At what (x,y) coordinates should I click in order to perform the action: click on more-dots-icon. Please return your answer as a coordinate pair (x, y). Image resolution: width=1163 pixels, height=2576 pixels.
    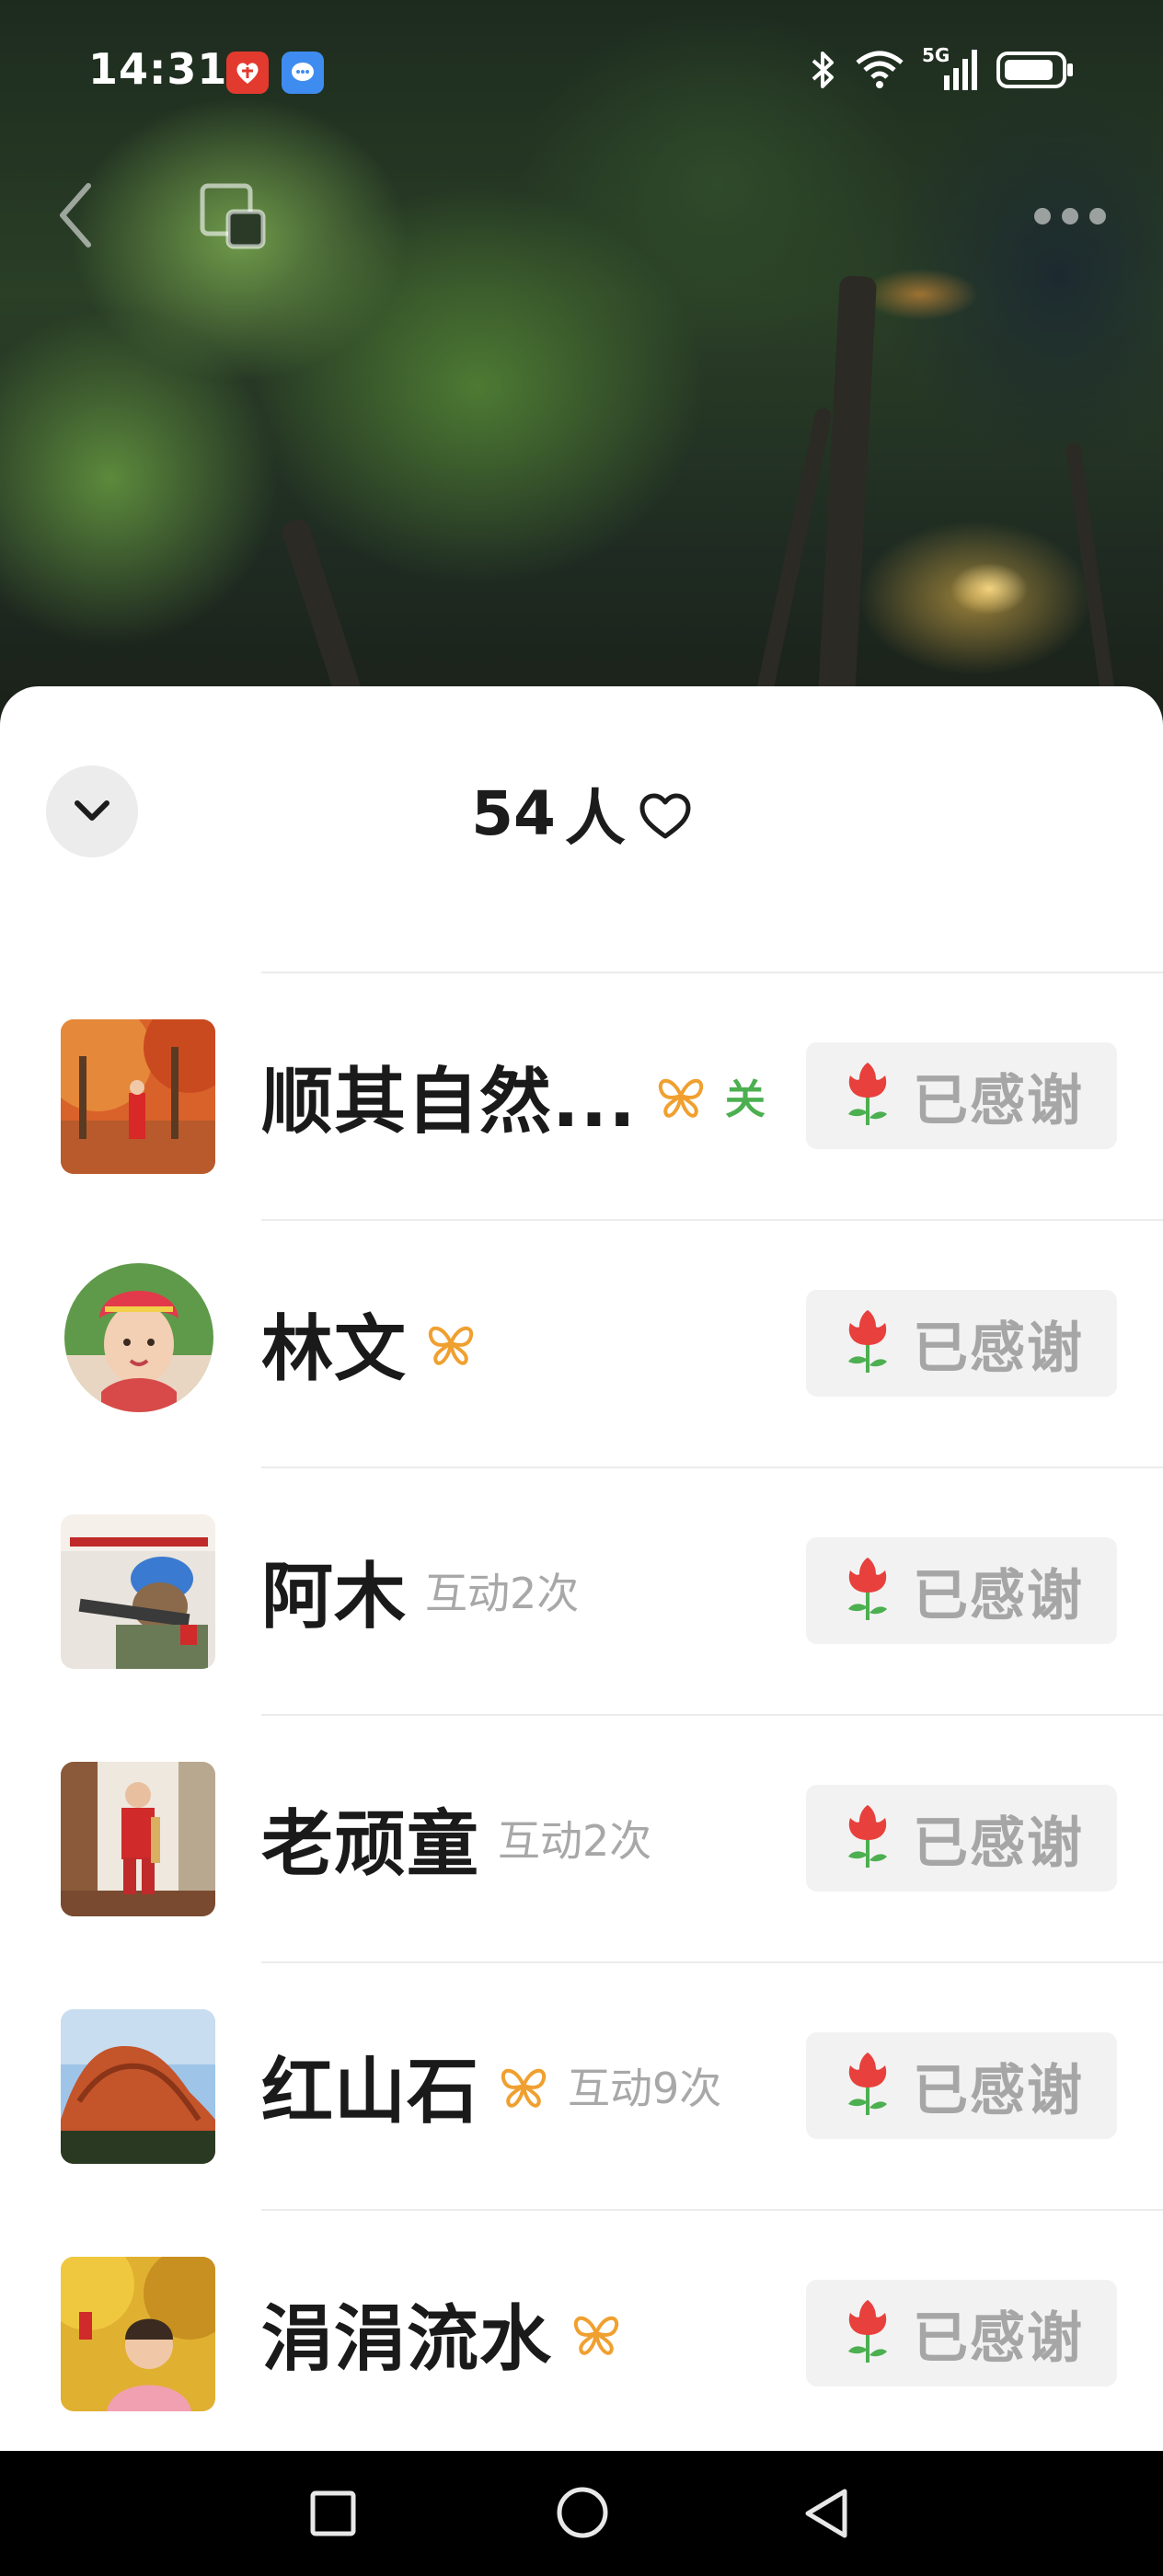
    Looking at the image, I should click on (1043, 216).